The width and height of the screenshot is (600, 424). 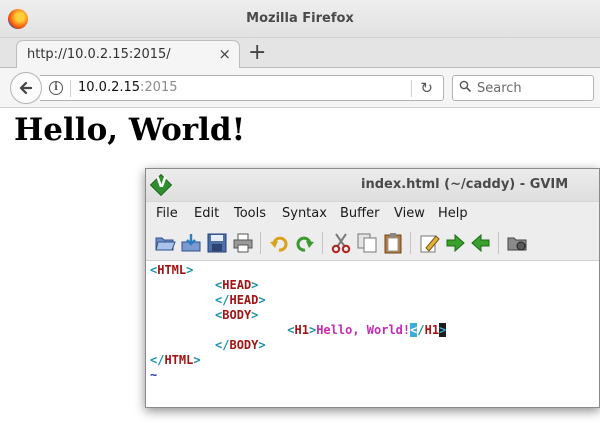 I want to click on code-line: </HTML>, so click(x=175, y=360).